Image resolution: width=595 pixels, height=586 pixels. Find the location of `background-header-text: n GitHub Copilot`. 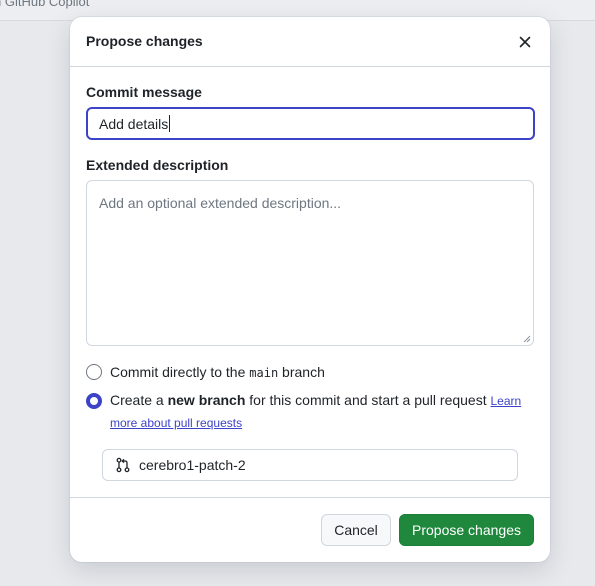

background-header-text: n GitHub Copilot is located at coordinates (45, 4).